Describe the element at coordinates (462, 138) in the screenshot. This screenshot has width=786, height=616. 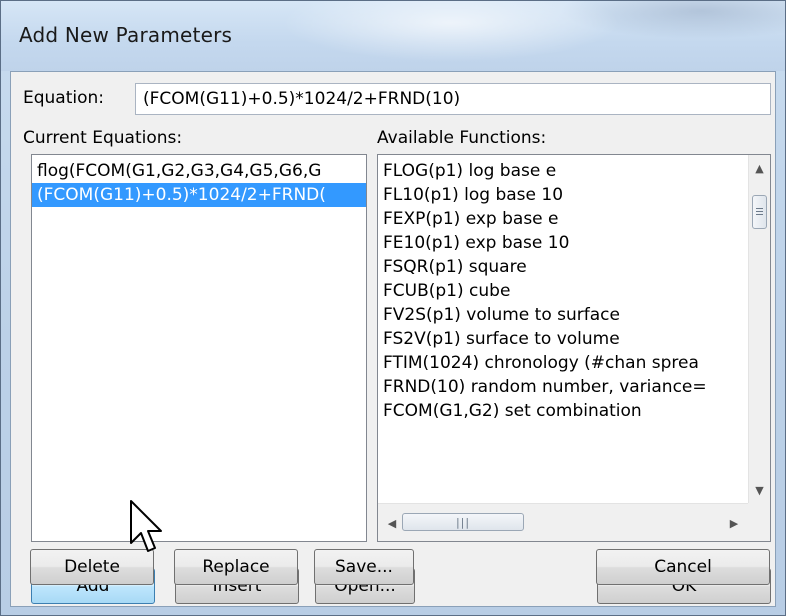
I see `available-functions-label: Available Functions:` at that location.